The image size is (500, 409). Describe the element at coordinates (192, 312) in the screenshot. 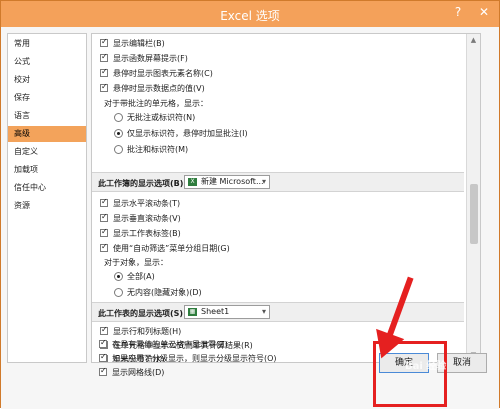

I see `sheet-icon: ▦` at that location.